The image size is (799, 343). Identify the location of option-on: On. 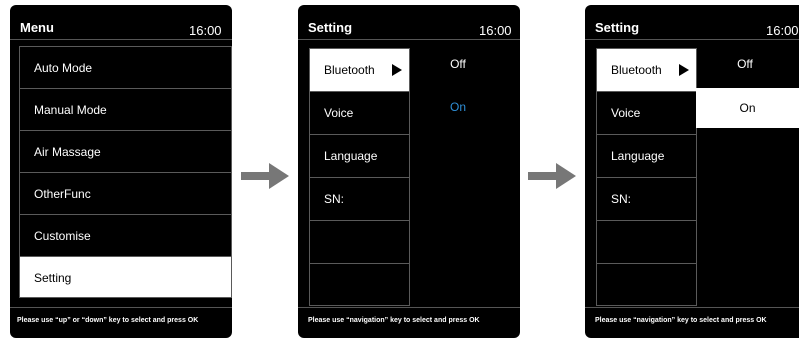
(458, 109).